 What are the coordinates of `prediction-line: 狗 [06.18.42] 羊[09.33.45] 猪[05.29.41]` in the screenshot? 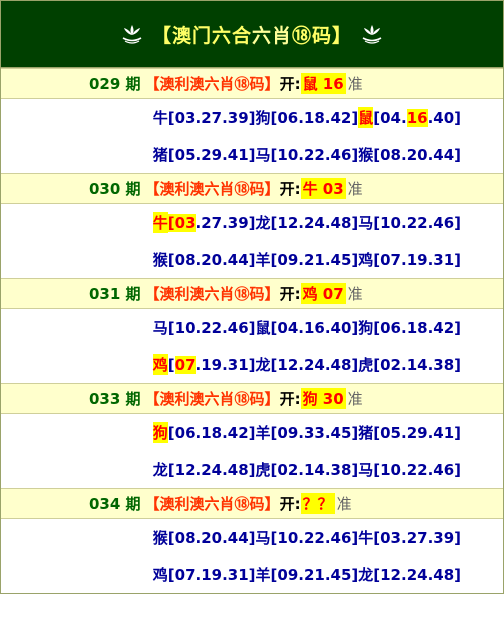 It's located at (252, 432).